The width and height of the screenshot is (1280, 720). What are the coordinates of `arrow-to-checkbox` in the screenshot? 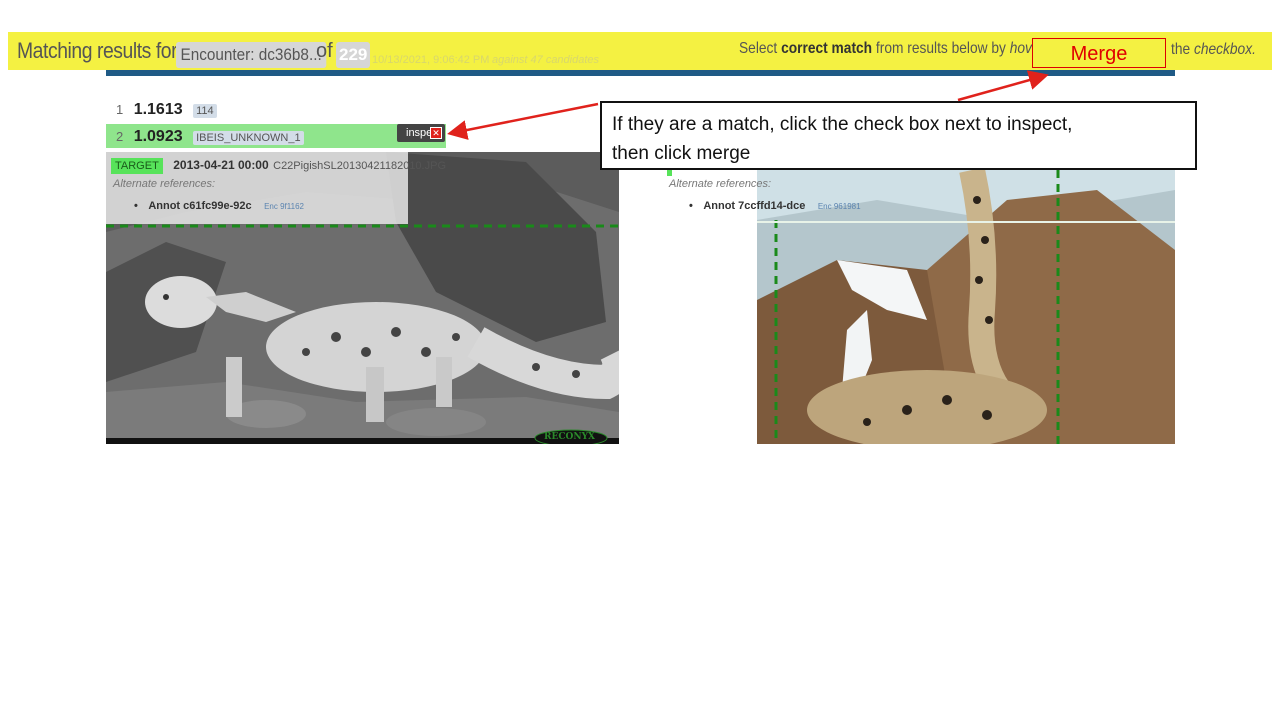 It's located at (523, 121).